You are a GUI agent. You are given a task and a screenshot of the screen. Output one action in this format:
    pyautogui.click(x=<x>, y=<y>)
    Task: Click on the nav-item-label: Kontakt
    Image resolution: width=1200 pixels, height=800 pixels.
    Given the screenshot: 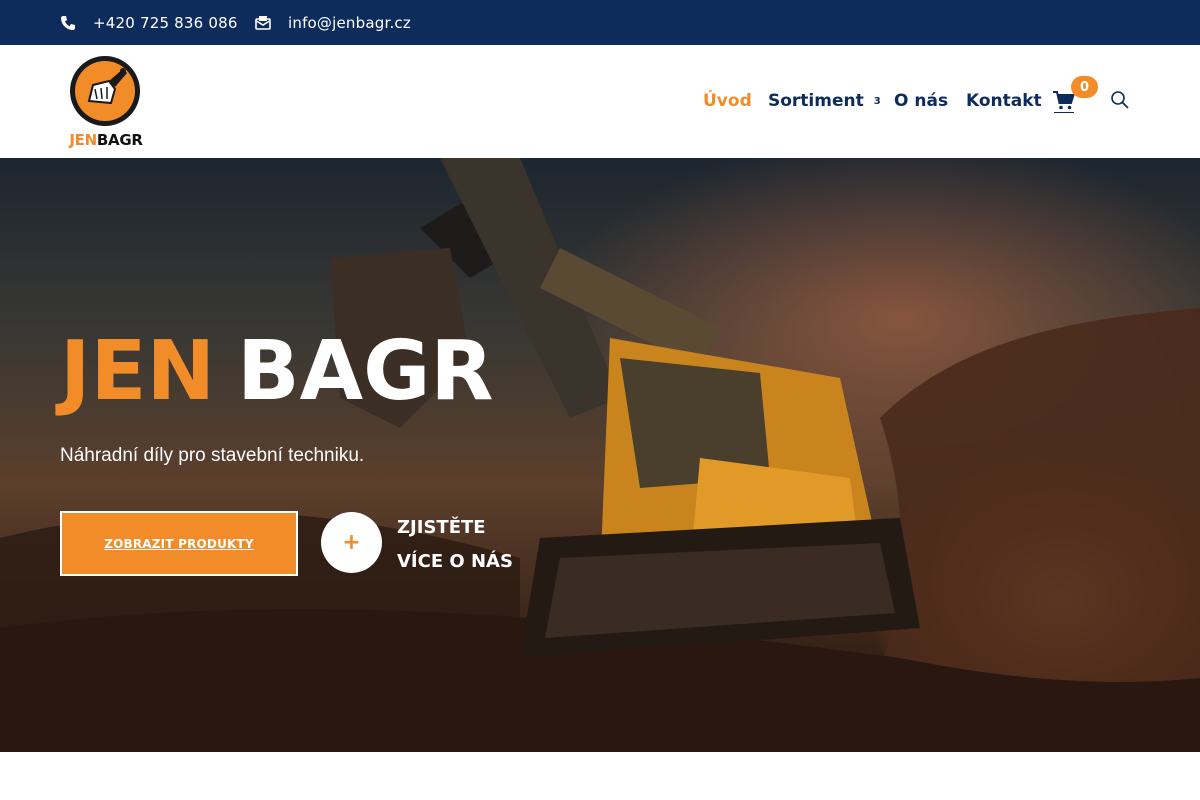 What is the action you would take?
    pyautogui.click(x=1004, y=101)
    